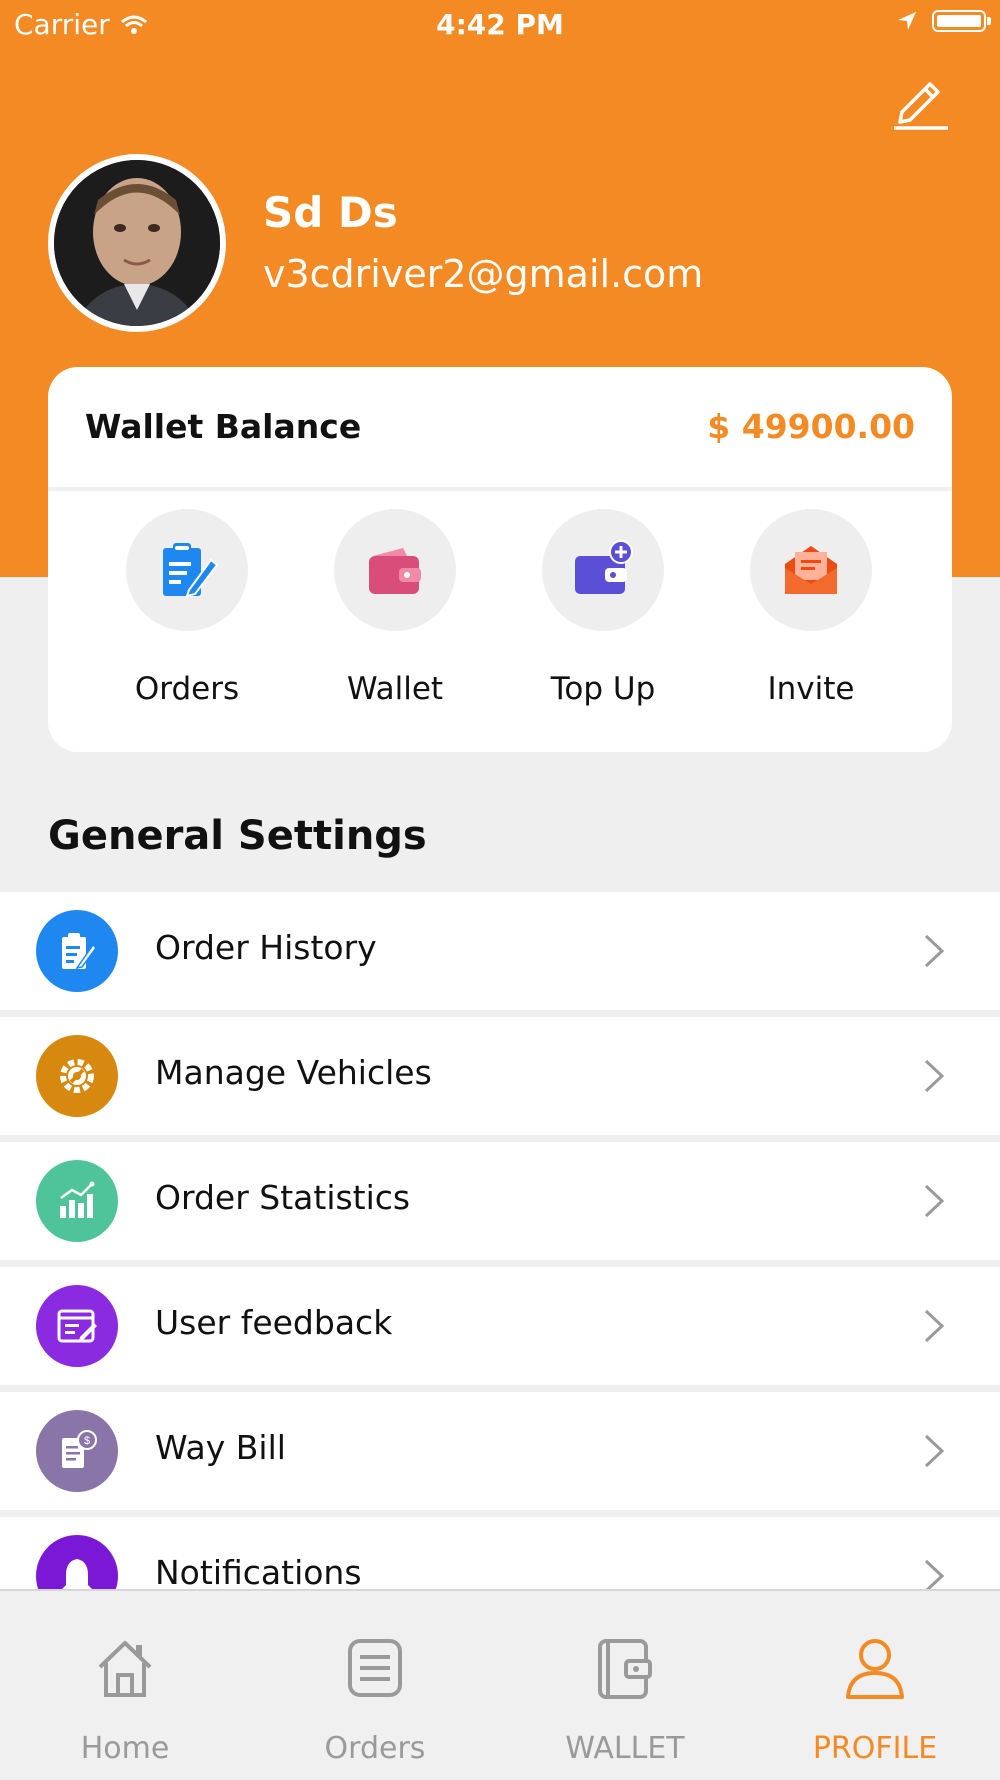 The height and width of the screenshot is (1780, 1000). I want to click on profile-email: v3cdriver2@gmail.com, so click(483, 274).